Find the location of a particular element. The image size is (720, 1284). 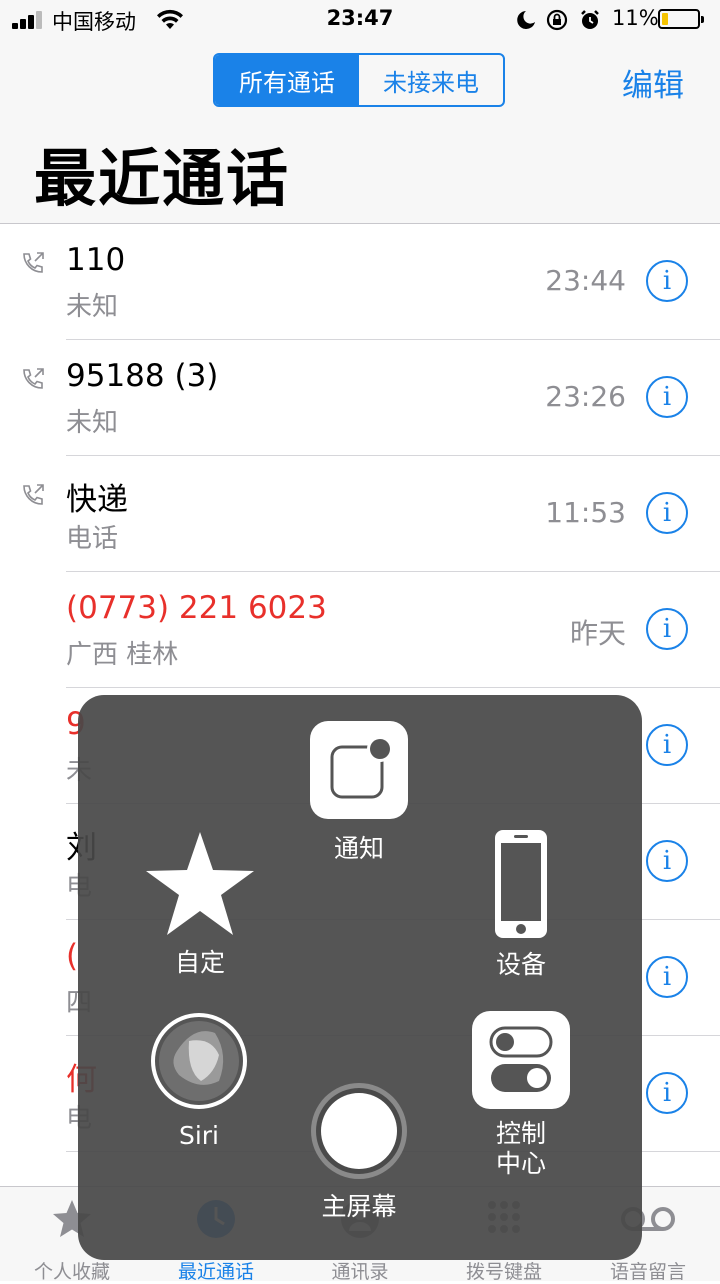

home-button-icon is located at coordinates (359, 1131).